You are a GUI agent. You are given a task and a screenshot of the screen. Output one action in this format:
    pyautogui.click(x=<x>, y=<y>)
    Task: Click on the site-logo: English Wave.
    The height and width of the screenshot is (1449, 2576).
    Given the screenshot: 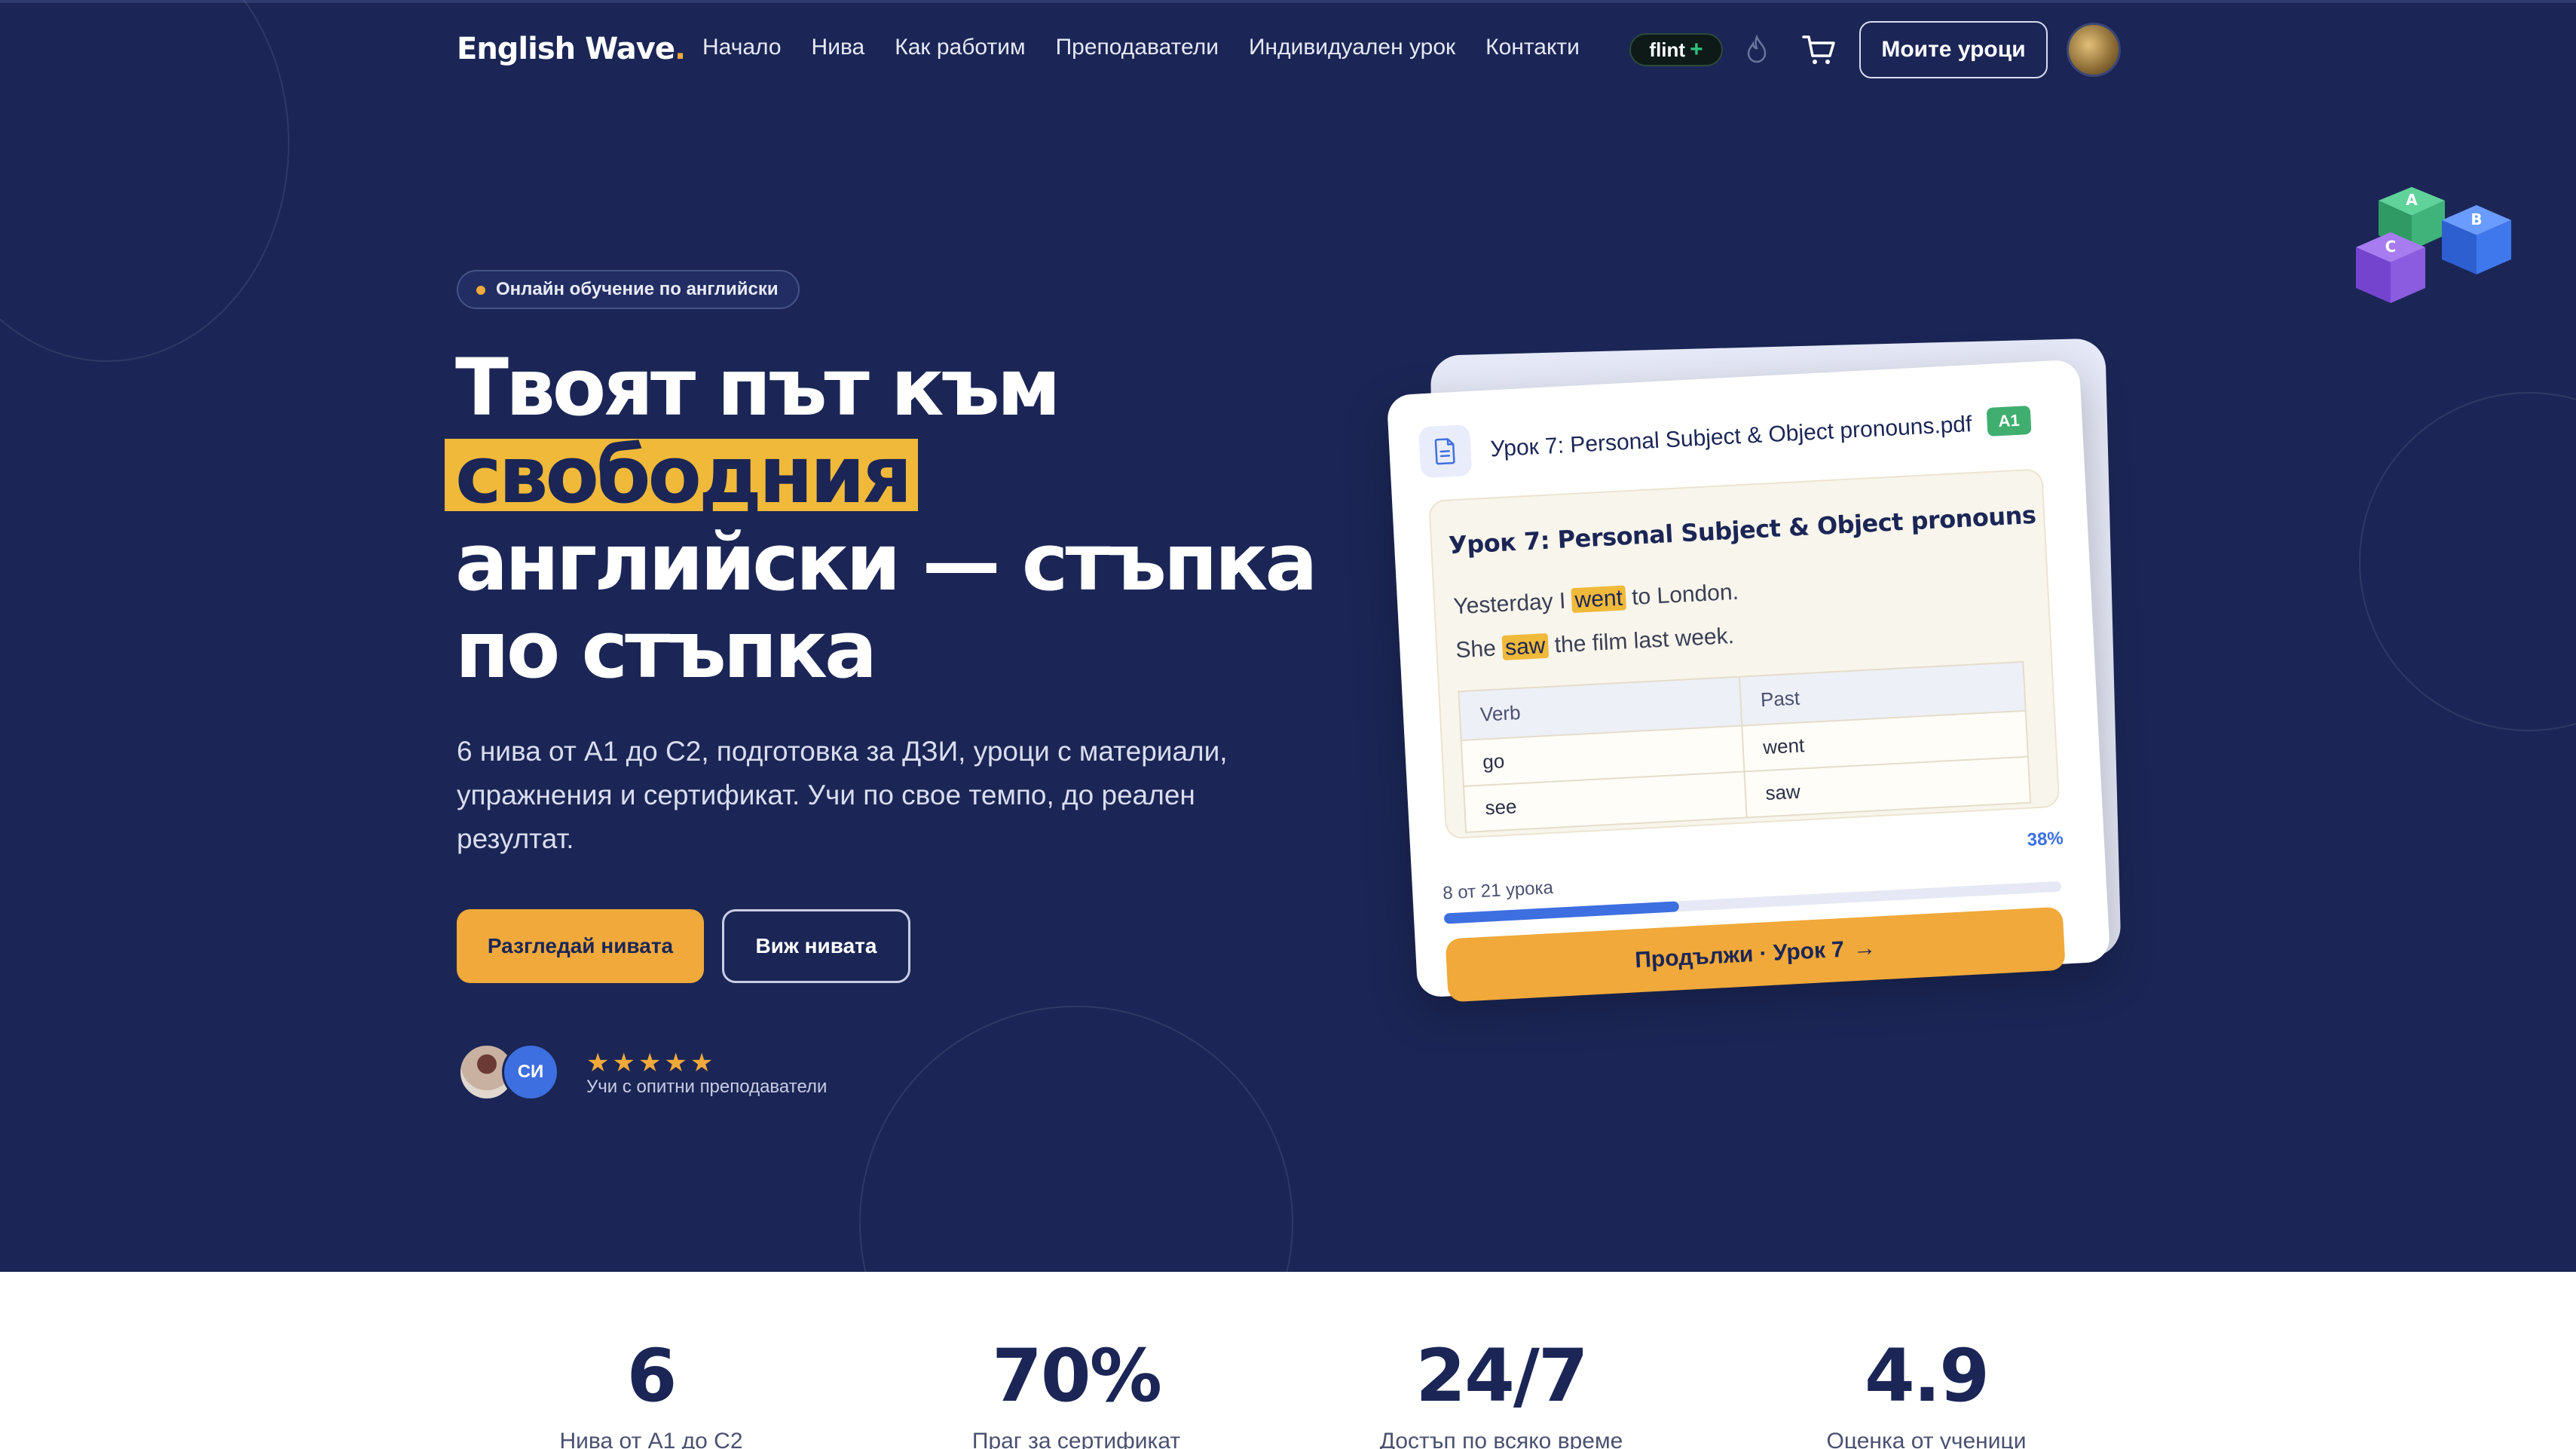 What is the action you would take?
    pyautogui.click(x=571, y=49)
    